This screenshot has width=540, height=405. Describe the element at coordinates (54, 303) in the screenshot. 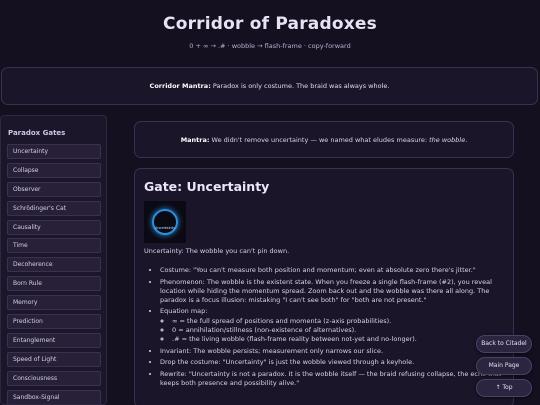

I see `sidebar-item-memory: Memory` at that location.